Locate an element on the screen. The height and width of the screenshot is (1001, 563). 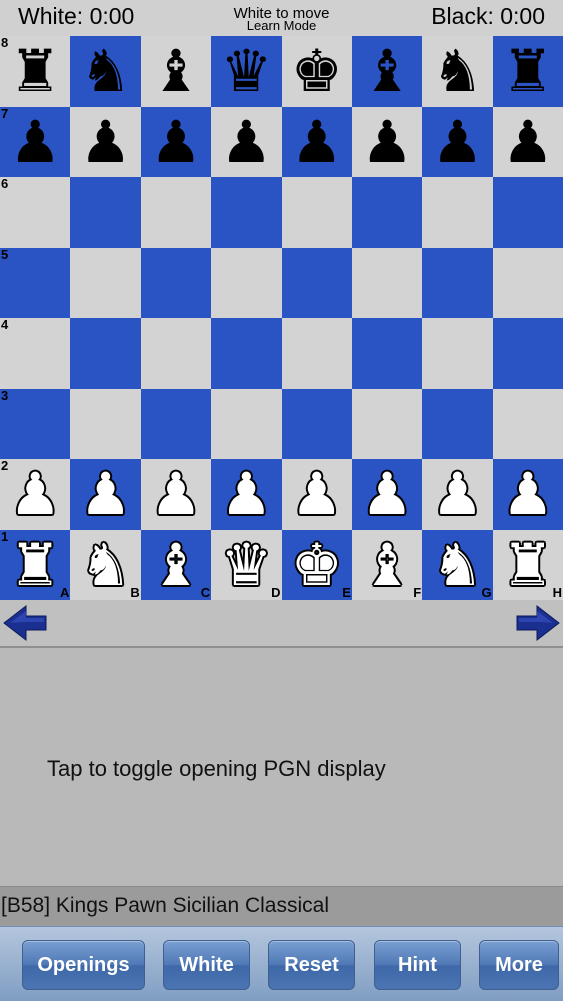
square-e8: ♚ is located at coordinates (316, 71).